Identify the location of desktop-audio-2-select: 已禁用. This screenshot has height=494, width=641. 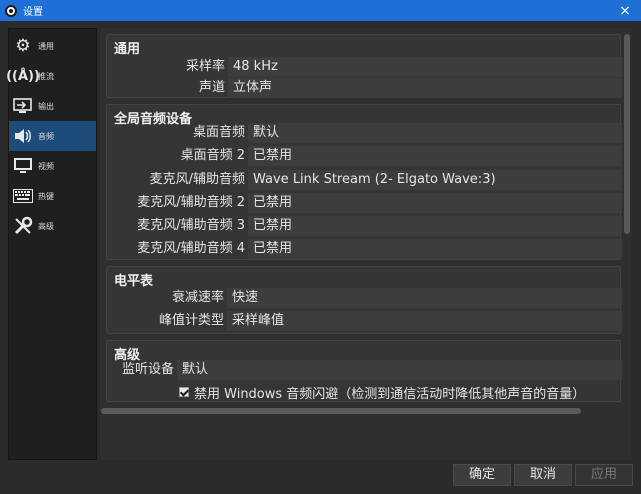
(435, 156).